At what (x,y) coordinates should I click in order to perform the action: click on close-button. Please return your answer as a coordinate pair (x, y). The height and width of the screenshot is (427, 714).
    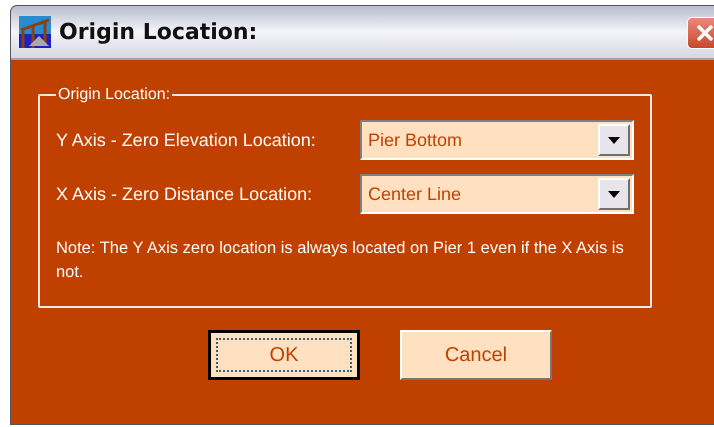
    Looking at the image, I should click on (700, 33).